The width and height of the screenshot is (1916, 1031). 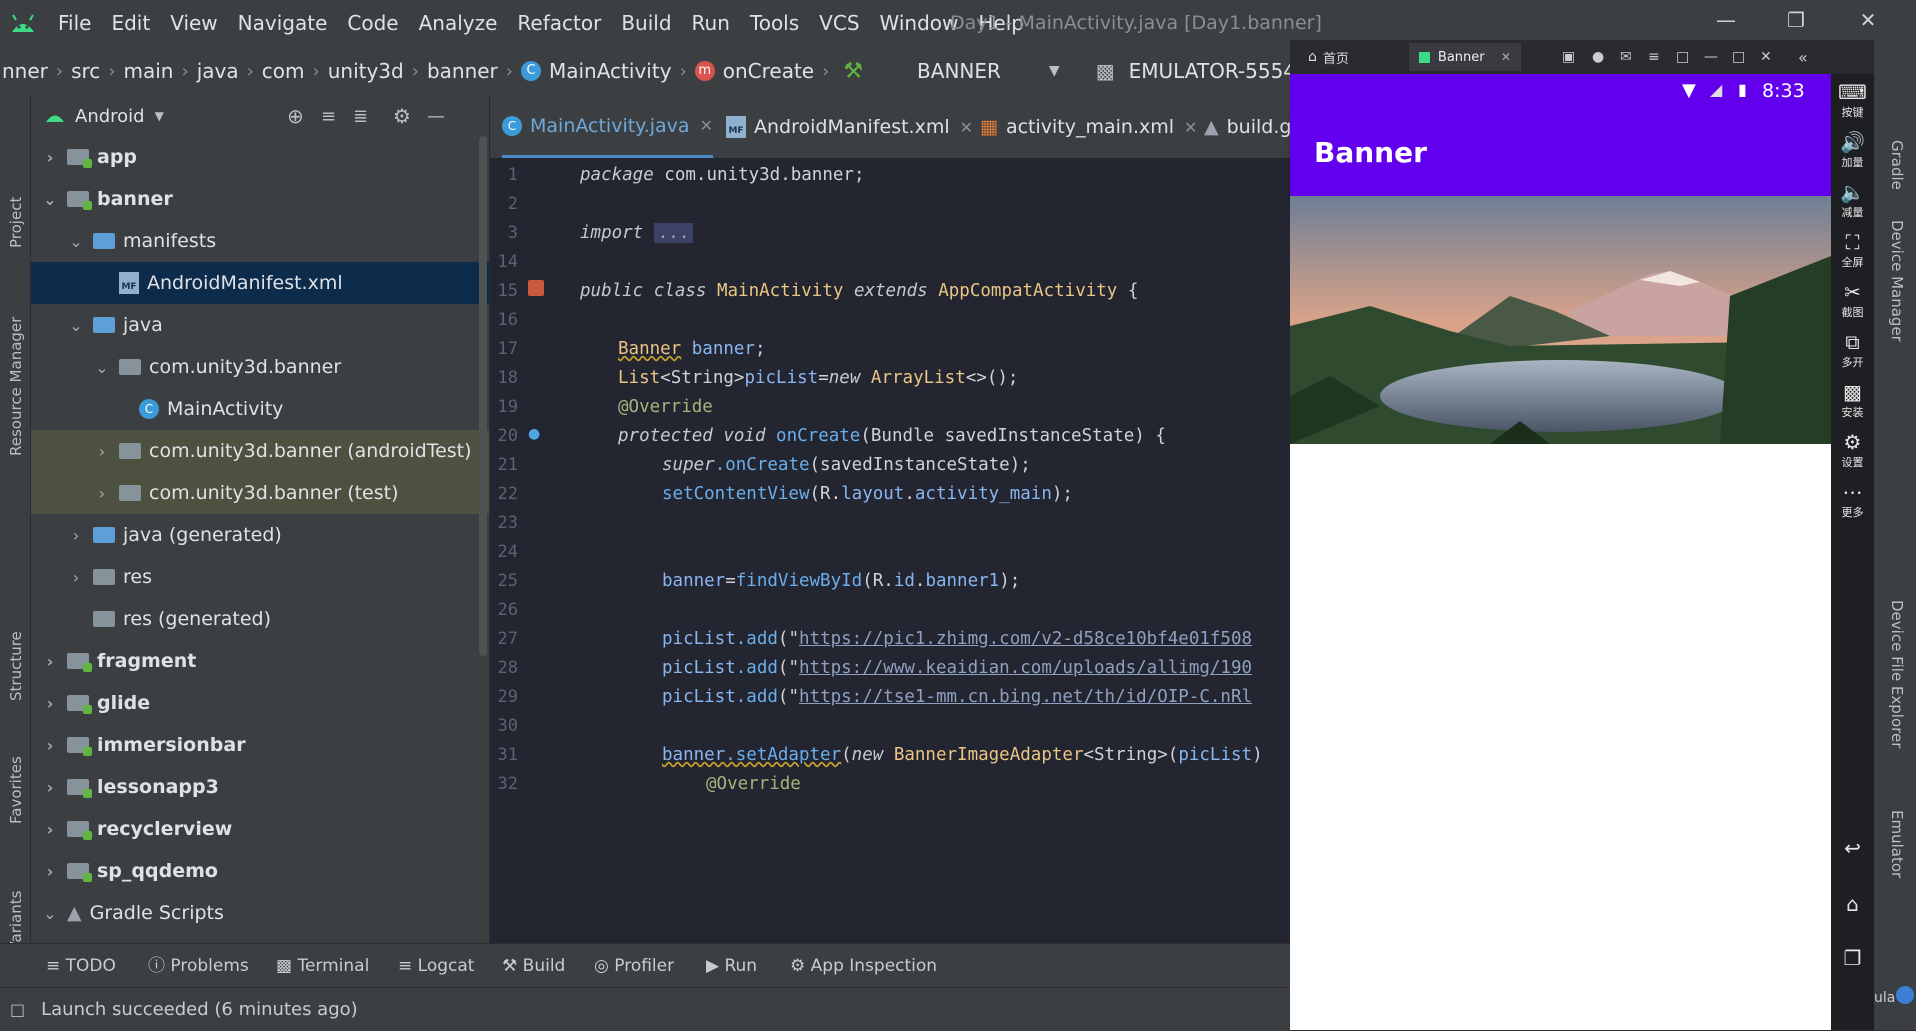 What do you see at coordinates (1212, 71) in the screenshot?
I see `device-select: EMULATOR-5554` at bounding box center [1212, 71].